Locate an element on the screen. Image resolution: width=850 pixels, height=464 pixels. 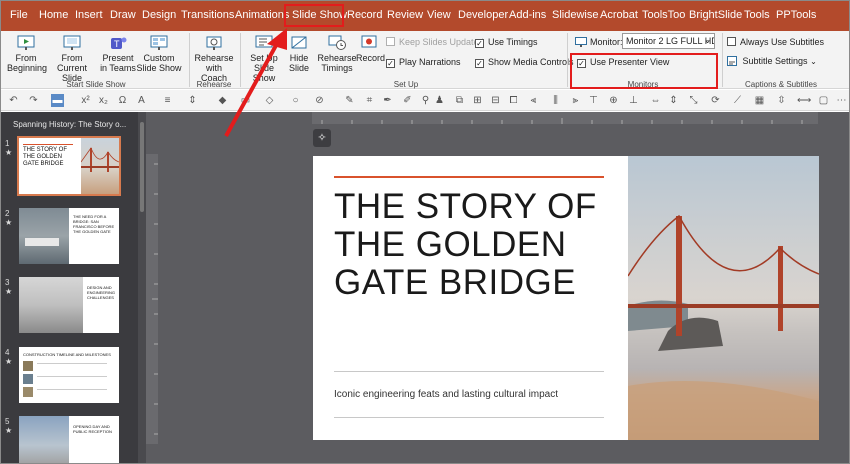
slide-title: THE STORY OF THE GOLDEN GATE BRIDGE is located at coordinates (479, 245).